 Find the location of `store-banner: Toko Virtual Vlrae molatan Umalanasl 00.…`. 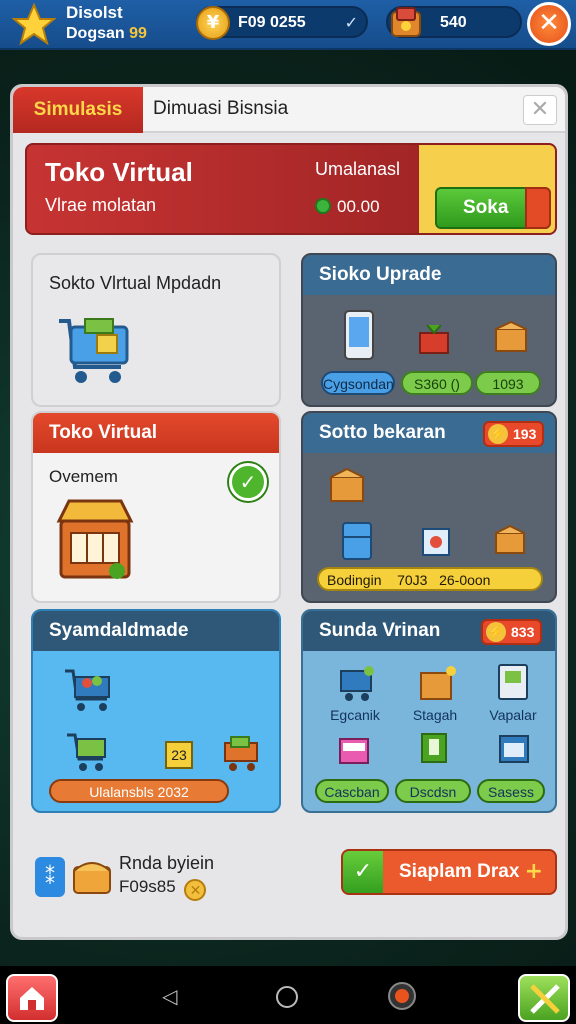

store-banner: Toko Virtual Vlrae molatan Umalanasl 00.… is located at coordinates (291, 189).